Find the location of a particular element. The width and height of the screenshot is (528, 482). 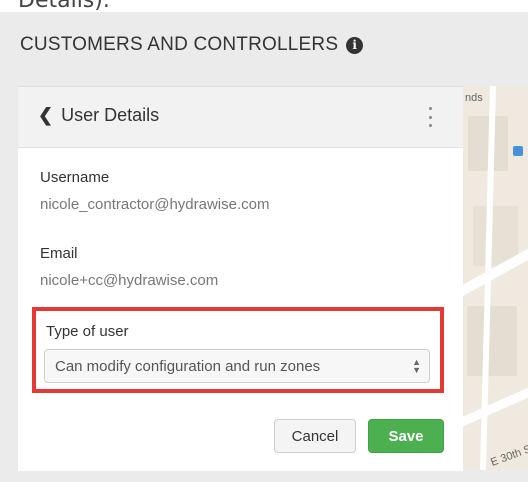

user-type-selected-value: Can modify configuration and run zones is located at coordinates (188, 366).